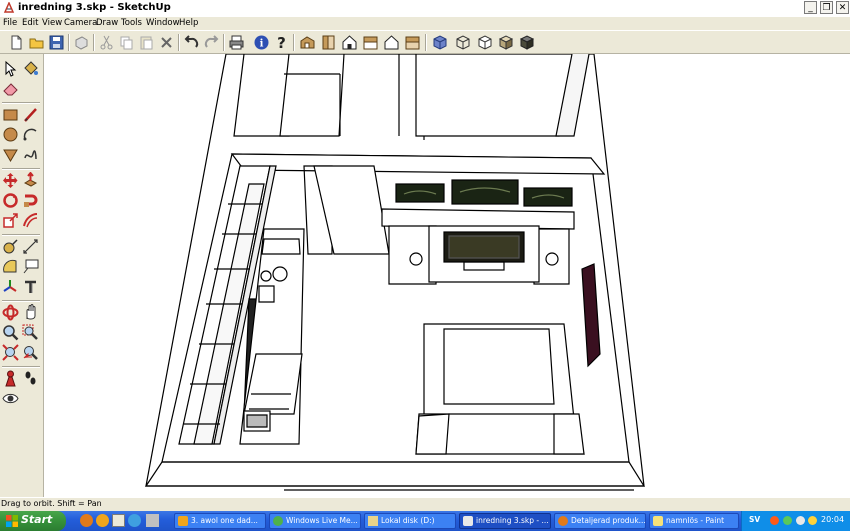  I want to click on status-text: Drag to orbit. Shift = Pan, so click(51, 503).